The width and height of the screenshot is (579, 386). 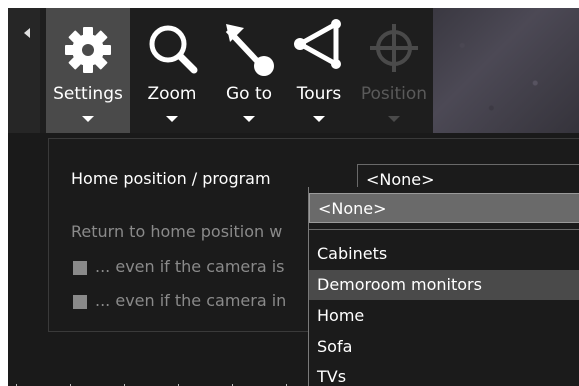 What do you see at coordinates (444, 347) in the screenshot?
I see `option-sofa: Sofa` at bounding box center [444, 347].